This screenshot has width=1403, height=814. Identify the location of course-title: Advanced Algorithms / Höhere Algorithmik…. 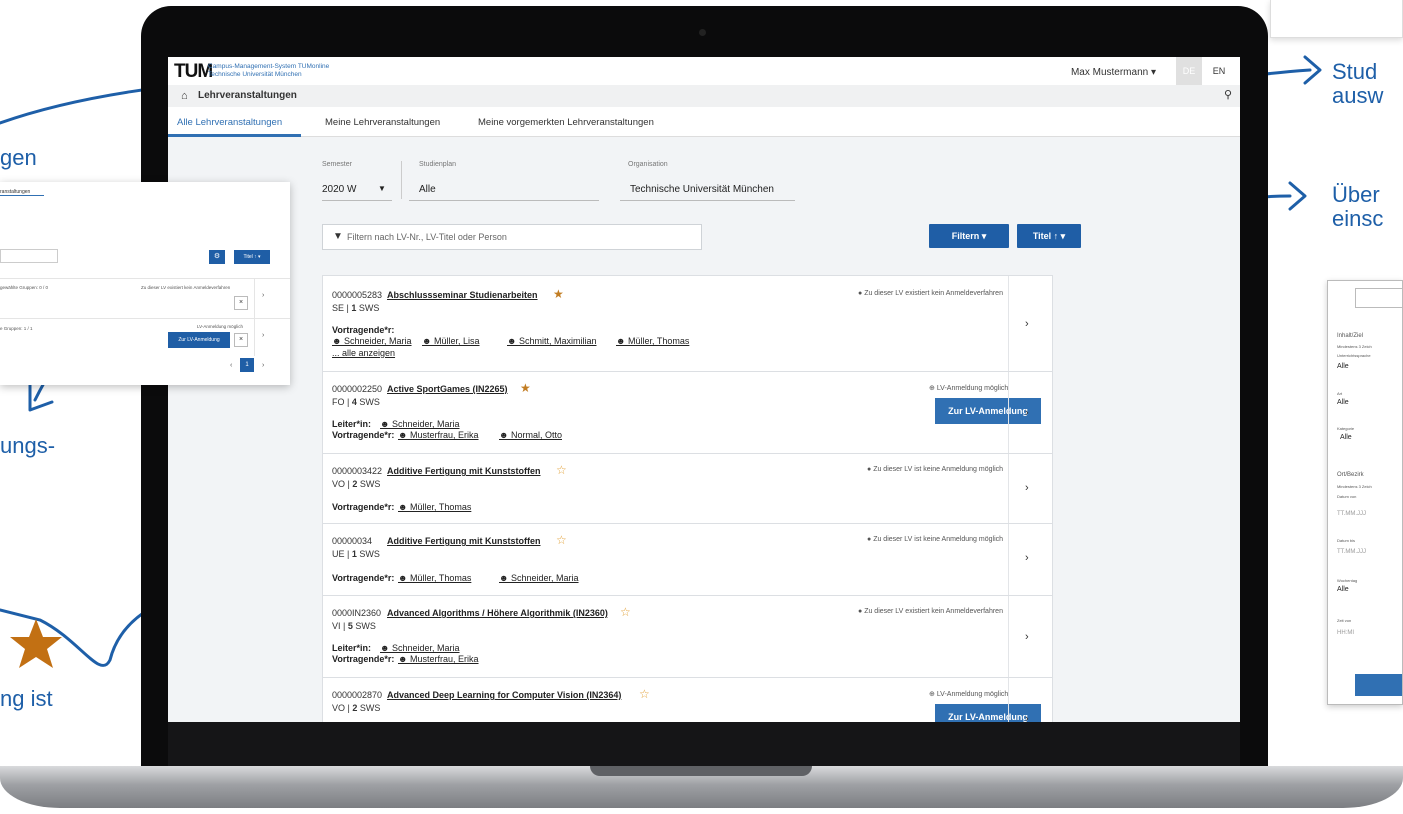
(497, 613).